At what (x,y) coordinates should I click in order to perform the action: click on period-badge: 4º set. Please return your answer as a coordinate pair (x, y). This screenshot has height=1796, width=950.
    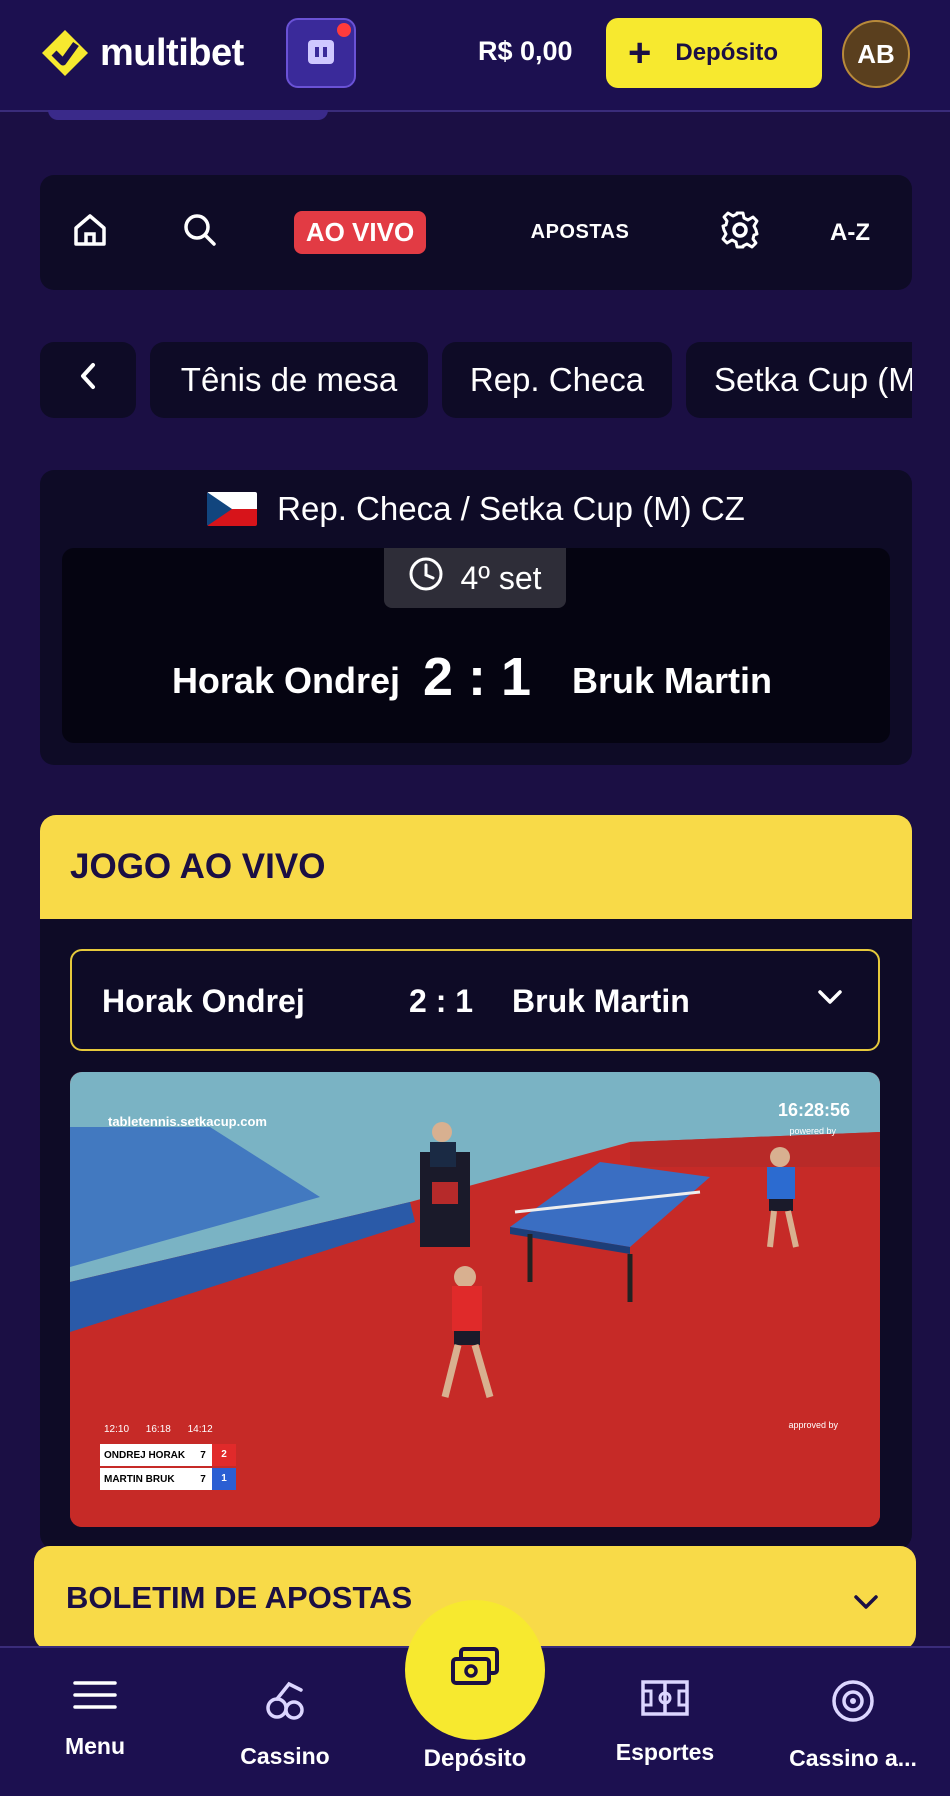
    Looking at the image, I should click on (475, 578).